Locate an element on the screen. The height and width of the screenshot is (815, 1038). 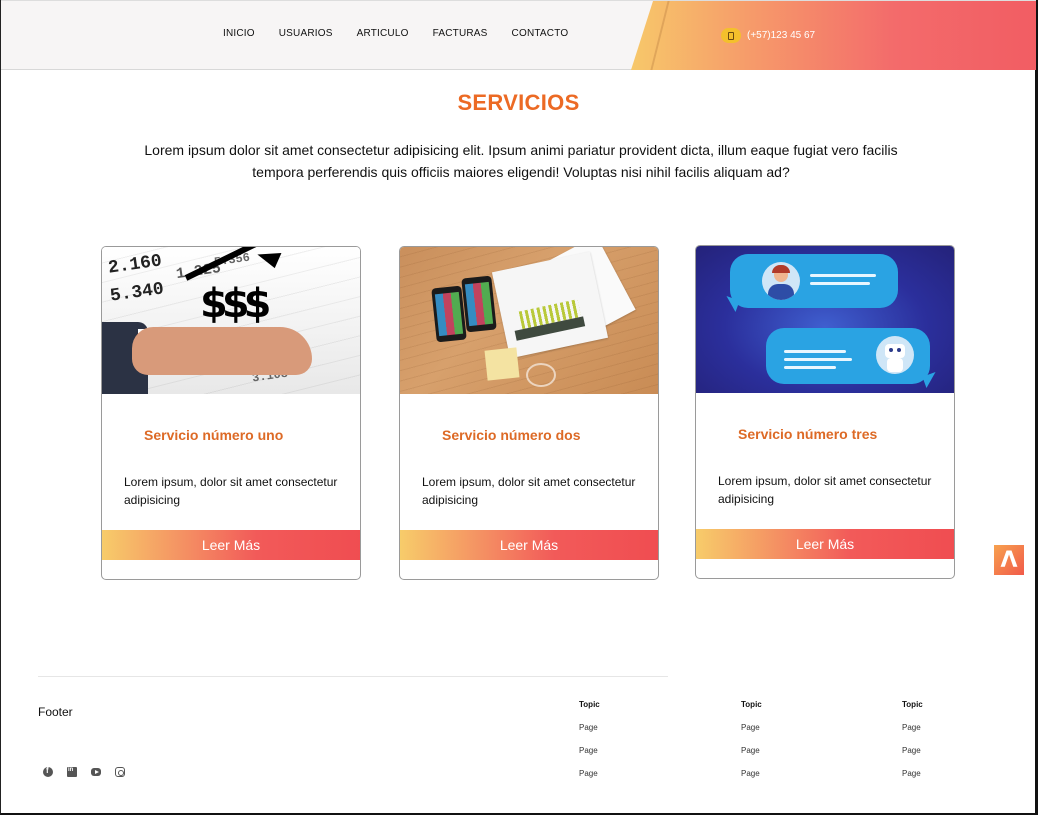
phone-icon is located at coordinates (731, 35).